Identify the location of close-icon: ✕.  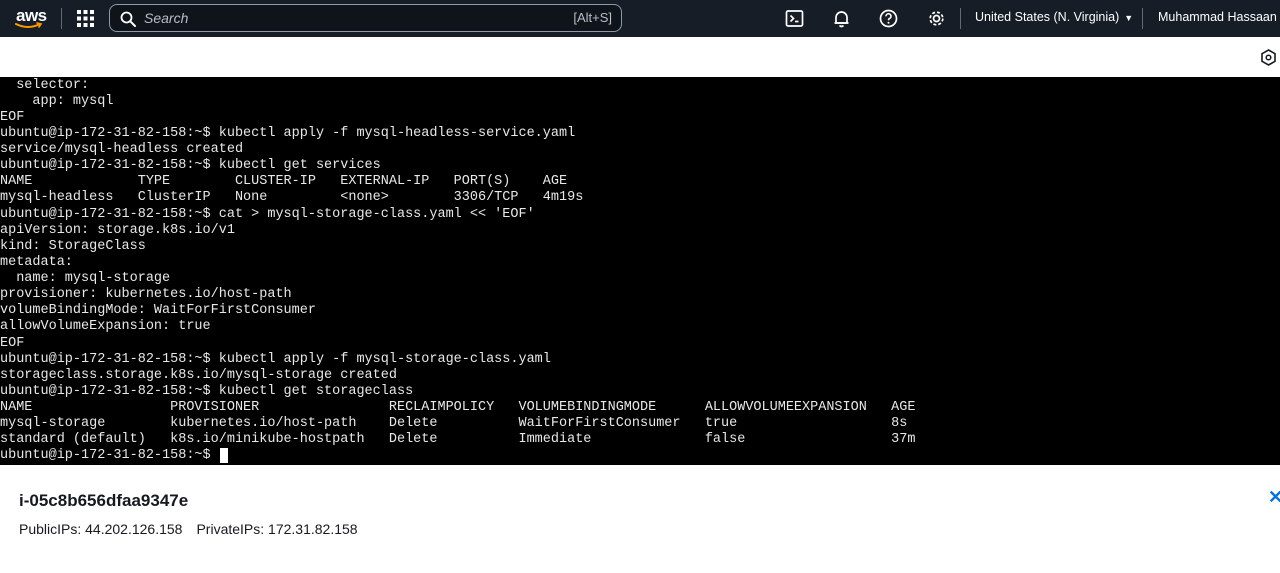
(1274, 497).